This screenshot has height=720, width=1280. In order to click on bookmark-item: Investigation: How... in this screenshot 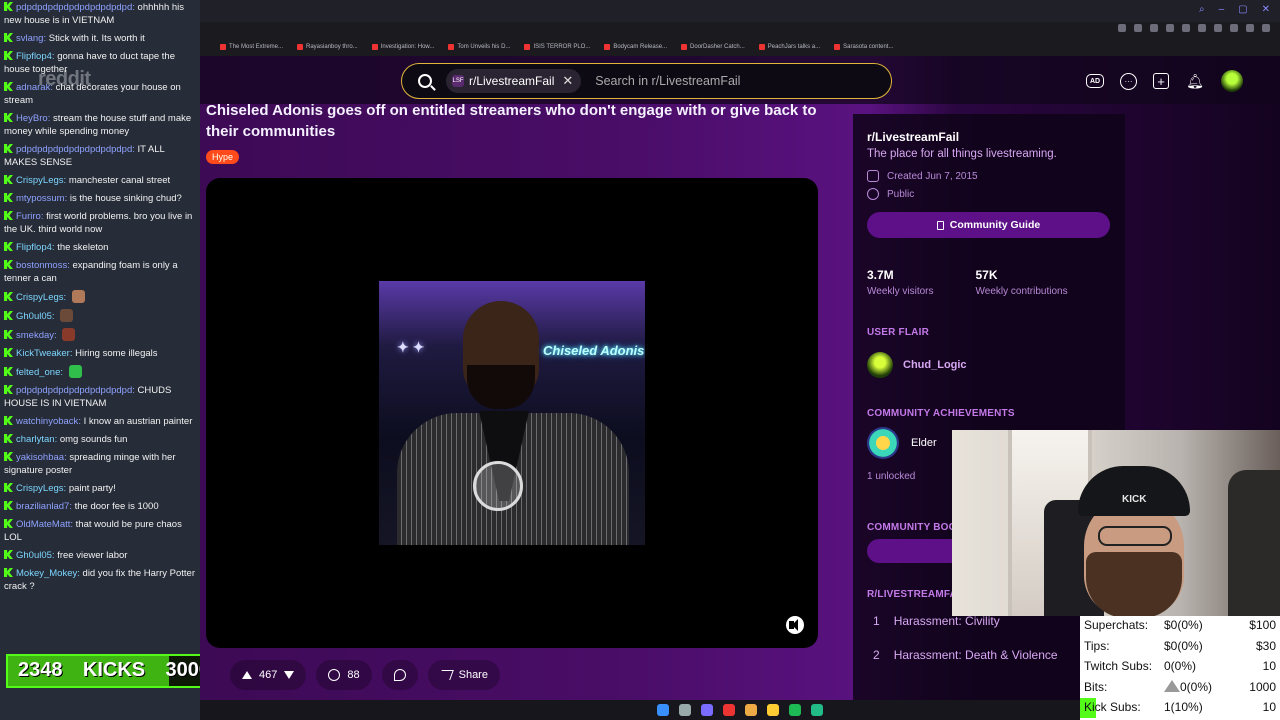, I will do `click(402, 47)`.